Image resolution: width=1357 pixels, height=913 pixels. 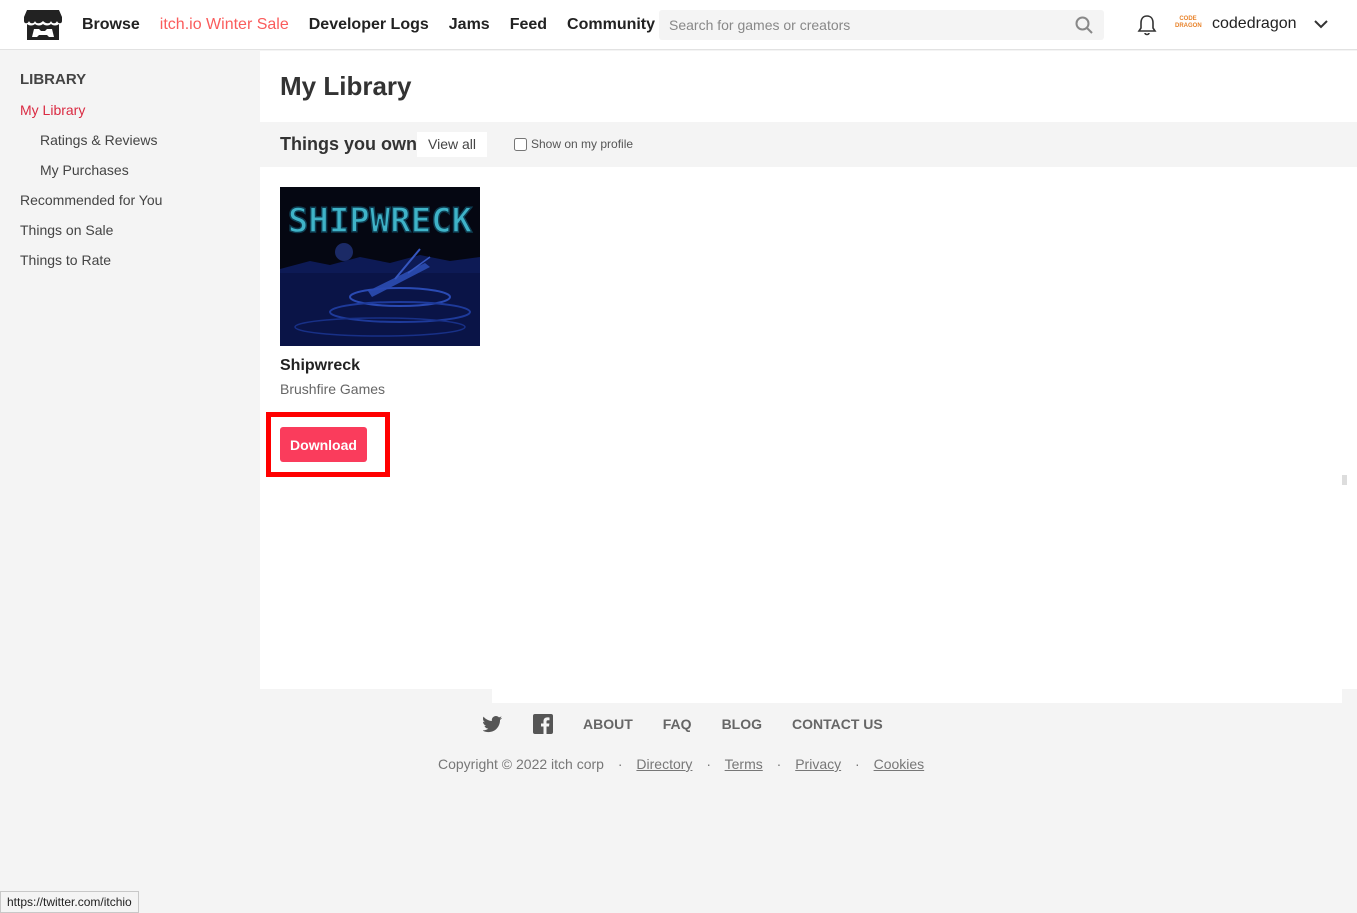 I want to click on footer-privacy-link: Privacy, so click(x=818, y=764).